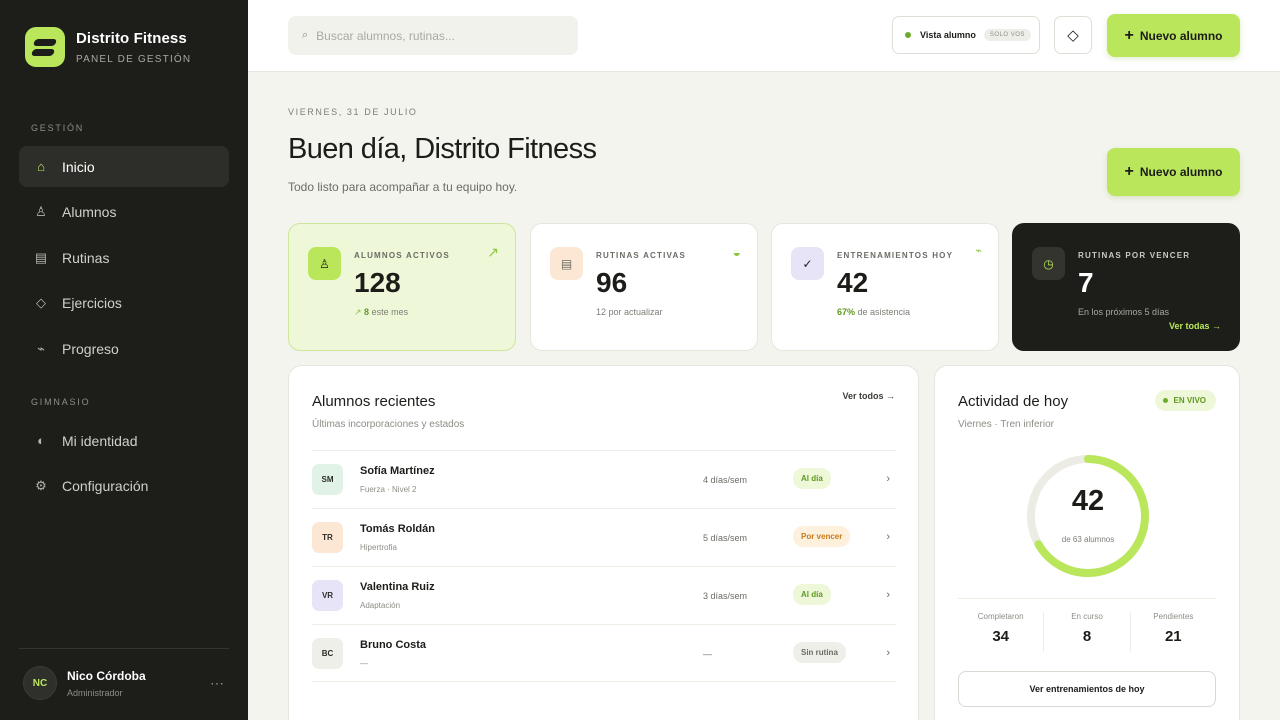 The height and width of the screenshot is (720, 1280). Describe the element at coordinates (374, 401) in the screenshot. I see `panel-title: Alumnos recientes` at that location.